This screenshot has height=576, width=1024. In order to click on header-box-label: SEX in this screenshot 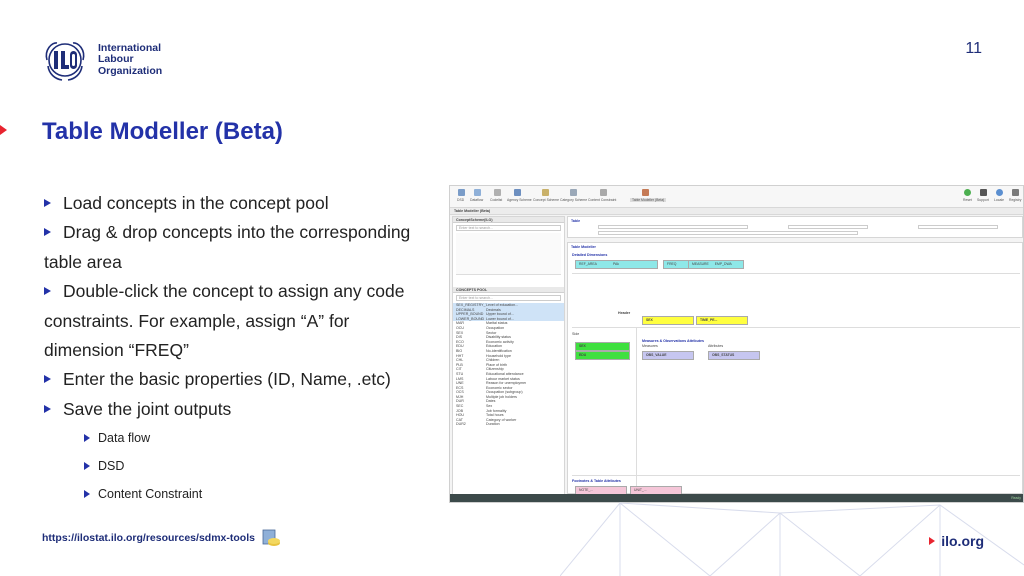, I will do `click(649, 320)`.